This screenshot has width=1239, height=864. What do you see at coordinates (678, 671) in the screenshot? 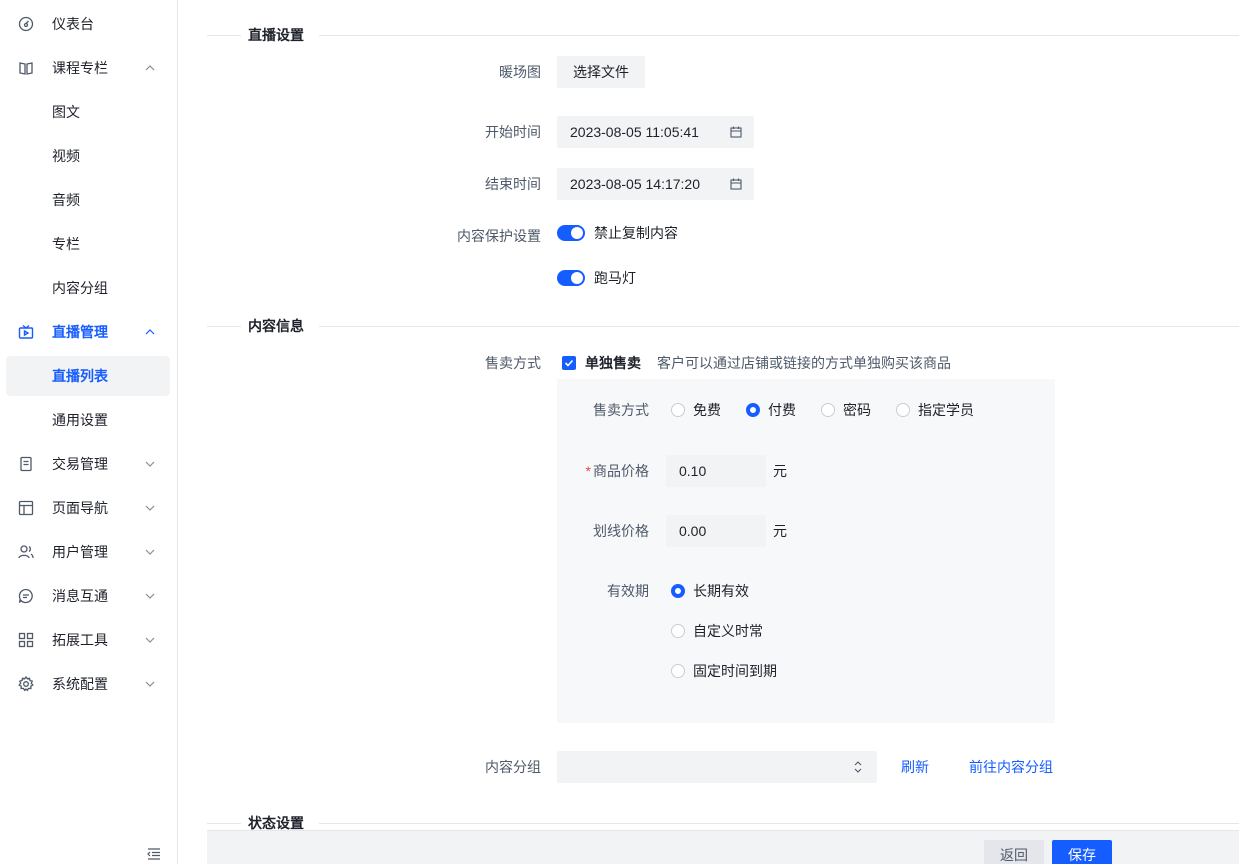
I see `validity-fixed-radio` at bounding box center [678, 671].